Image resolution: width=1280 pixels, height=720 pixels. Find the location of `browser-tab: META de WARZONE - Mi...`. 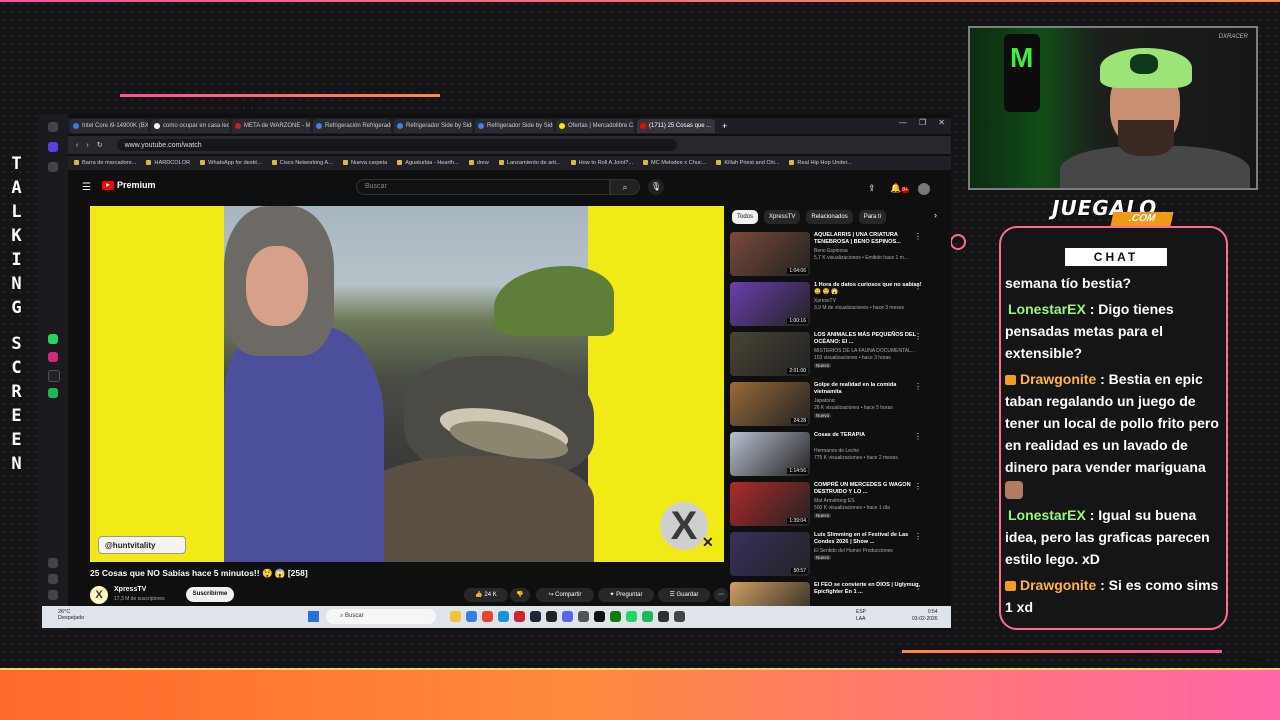

browser-tab: META de WARZONE - Mi... is located at coordinates (271, 126).